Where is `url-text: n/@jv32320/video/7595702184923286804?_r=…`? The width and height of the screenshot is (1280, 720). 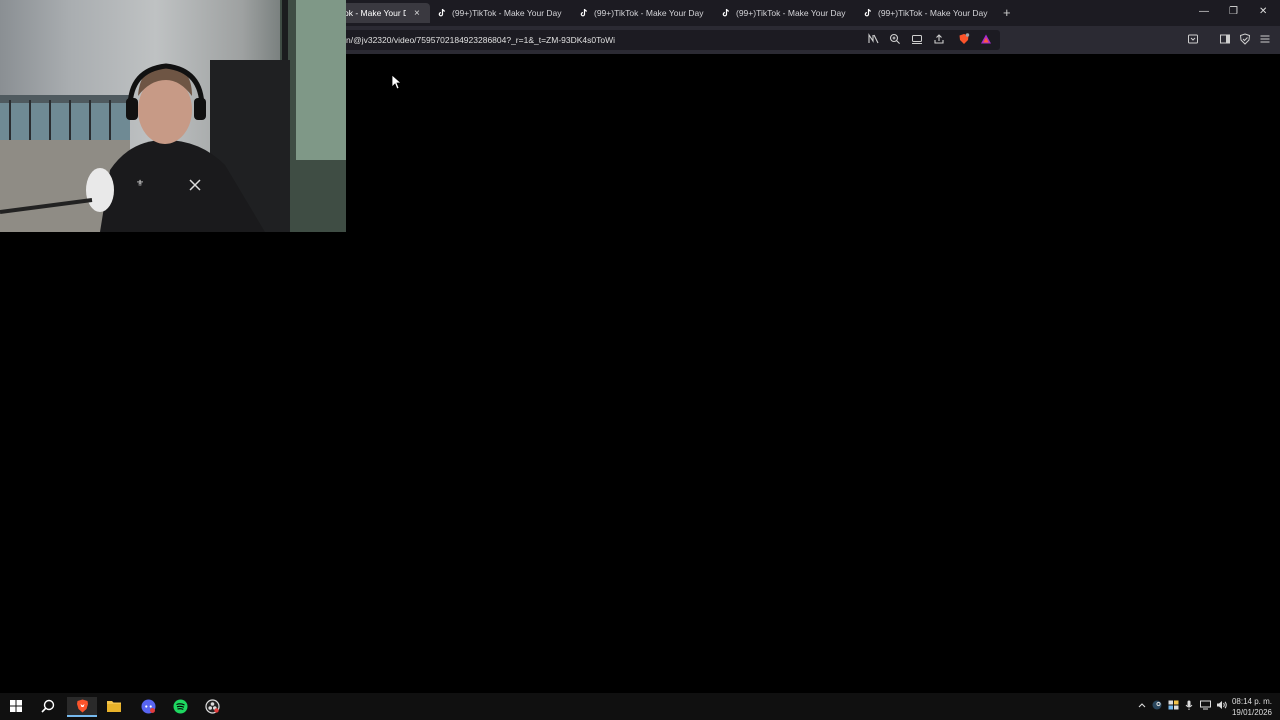 url-text: n/@jv32320/video/7595702184923286804?_r=… is located at coordinates (477, 40).